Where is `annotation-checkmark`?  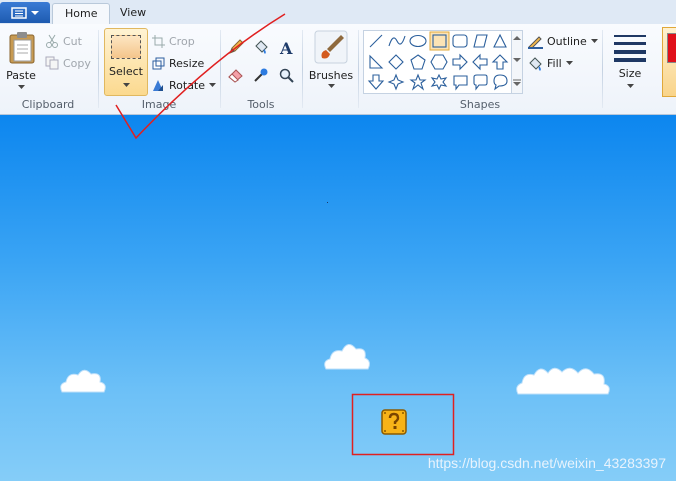 annotation-checkmark is located at coordinates (200, 76).